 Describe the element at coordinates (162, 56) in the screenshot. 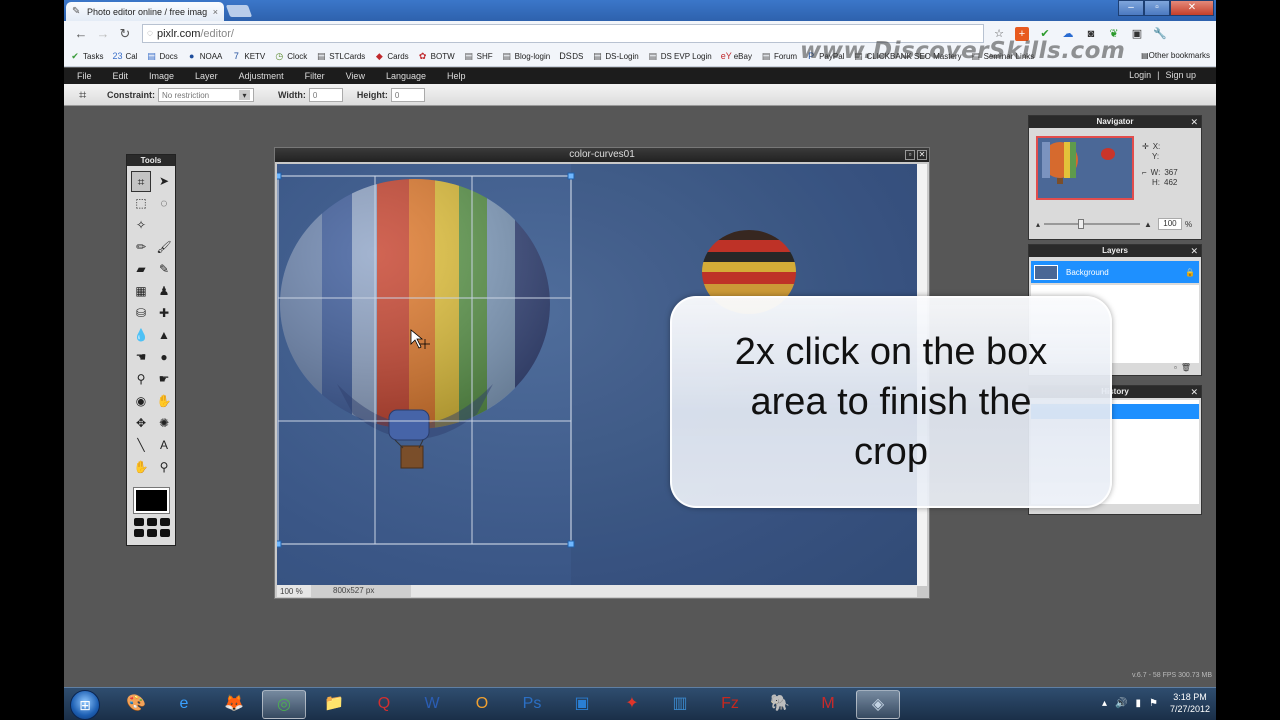

I see `bookmark-item: ▤ Docs` at that location.